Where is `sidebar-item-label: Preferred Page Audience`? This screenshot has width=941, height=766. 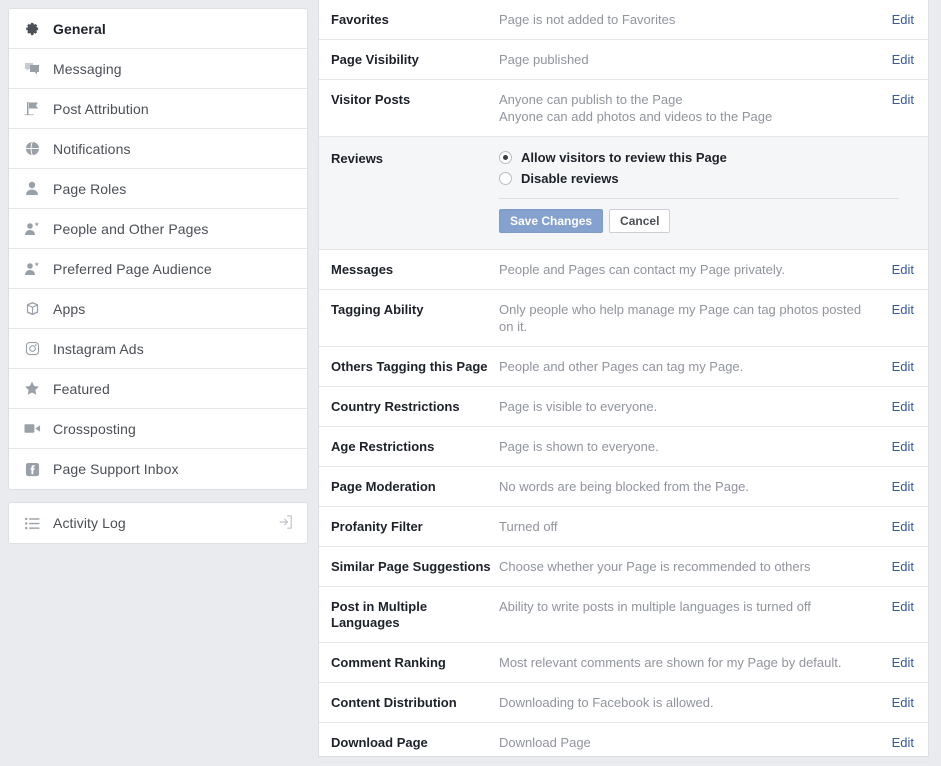 sidebar-item-label: Preferred Page Audience is located at coordinates (132, 268).